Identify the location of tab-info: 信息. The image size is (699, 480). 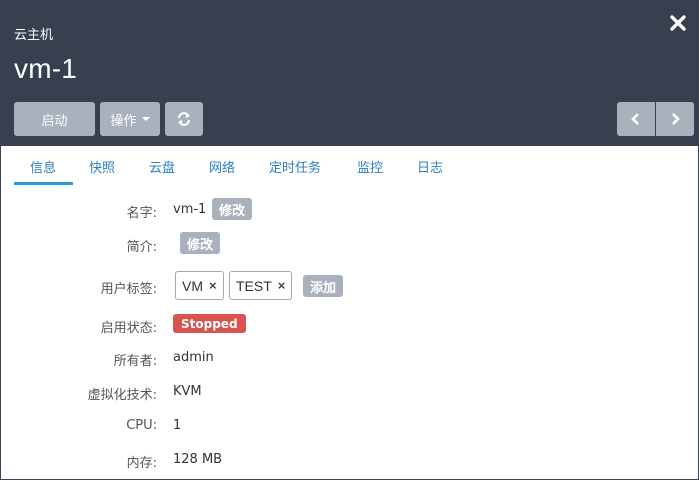
(43, 166).